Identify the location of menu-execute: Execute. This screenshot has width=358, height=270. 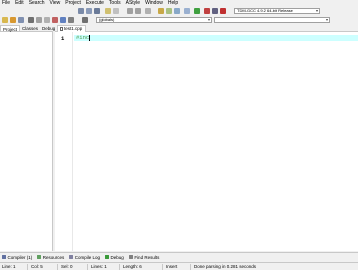
(95, 3).